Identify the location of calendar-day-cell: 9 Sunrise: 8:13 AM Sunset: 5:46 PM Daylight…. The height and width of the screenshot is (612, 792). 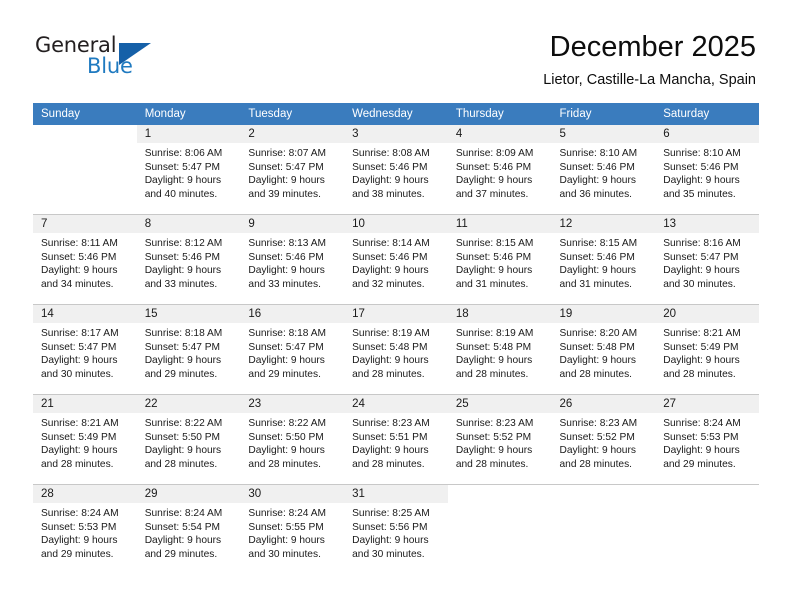
(292, 259).